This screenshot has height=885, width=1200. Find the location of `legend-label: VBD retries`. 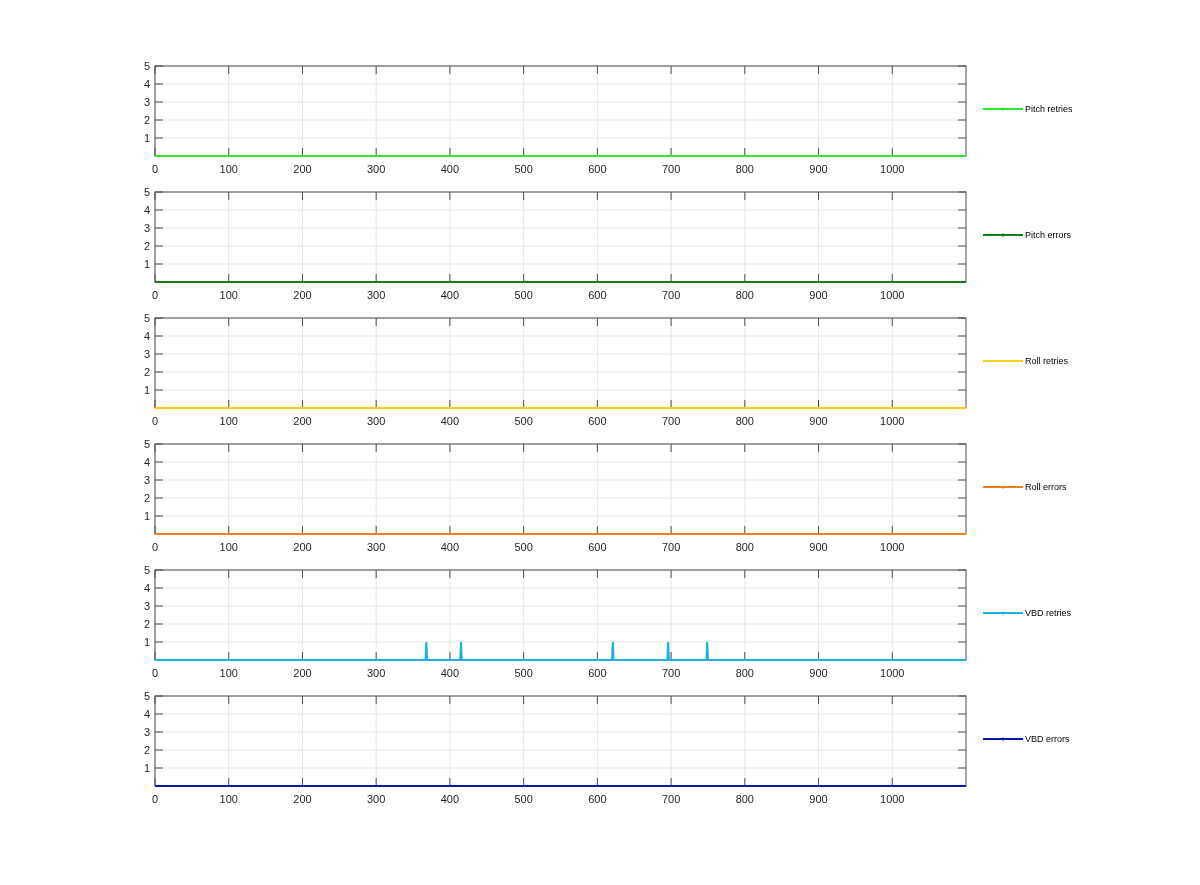

legend-label: VBD retries is located at coordinates (1048, 613).